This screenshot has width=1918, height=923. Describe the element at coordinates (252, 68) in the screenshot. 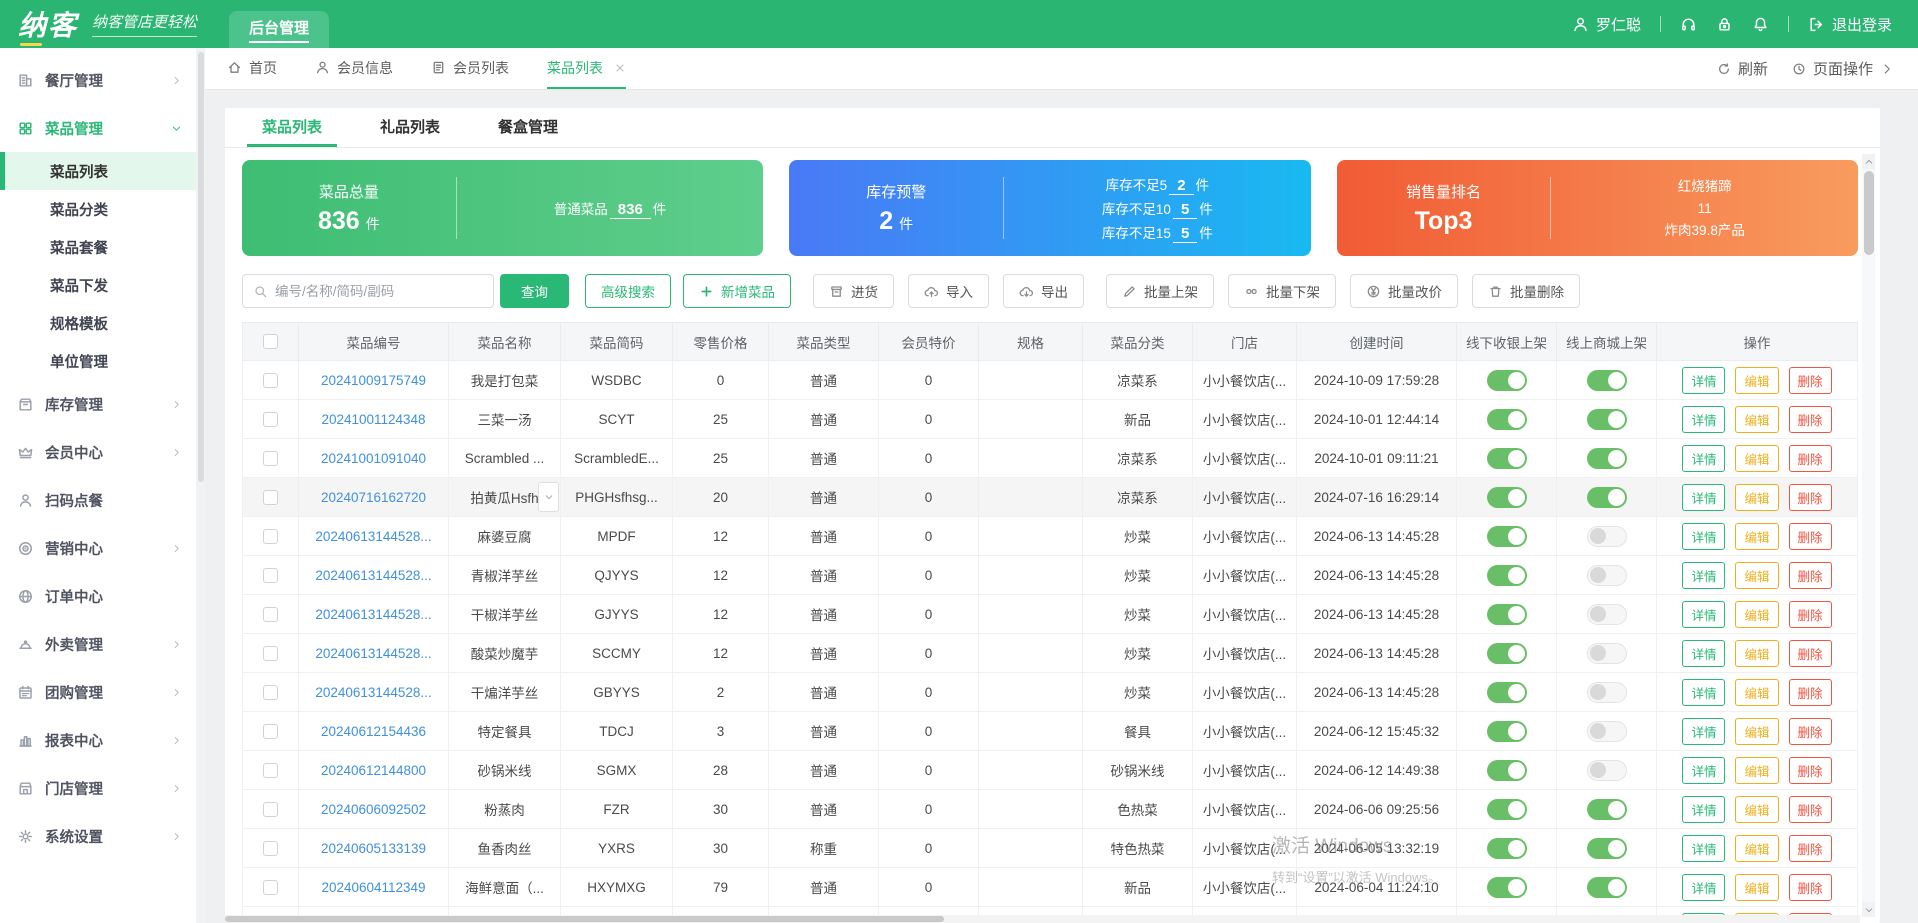

I see `tab-home: 首页` at that location.